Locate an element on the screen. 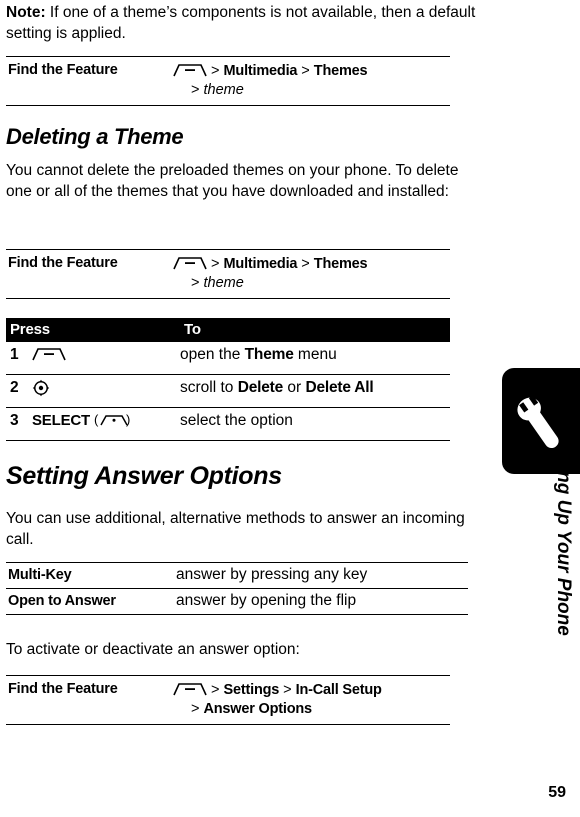 This screenshot has height=817, width=580. to-pre: select the option is located at coordinates (236, 420).